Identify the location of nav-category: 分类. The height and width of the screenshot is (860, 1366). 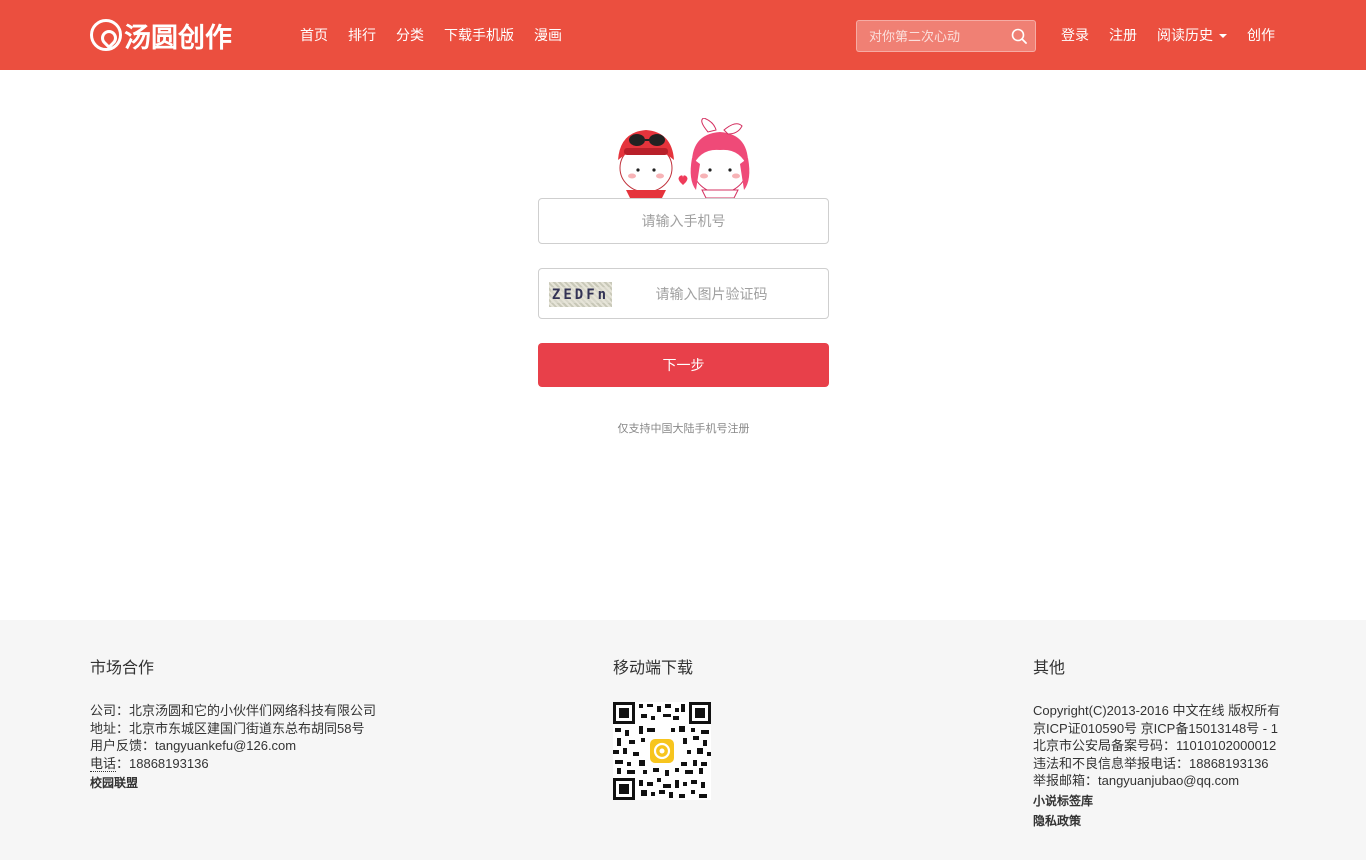
(410, 35).